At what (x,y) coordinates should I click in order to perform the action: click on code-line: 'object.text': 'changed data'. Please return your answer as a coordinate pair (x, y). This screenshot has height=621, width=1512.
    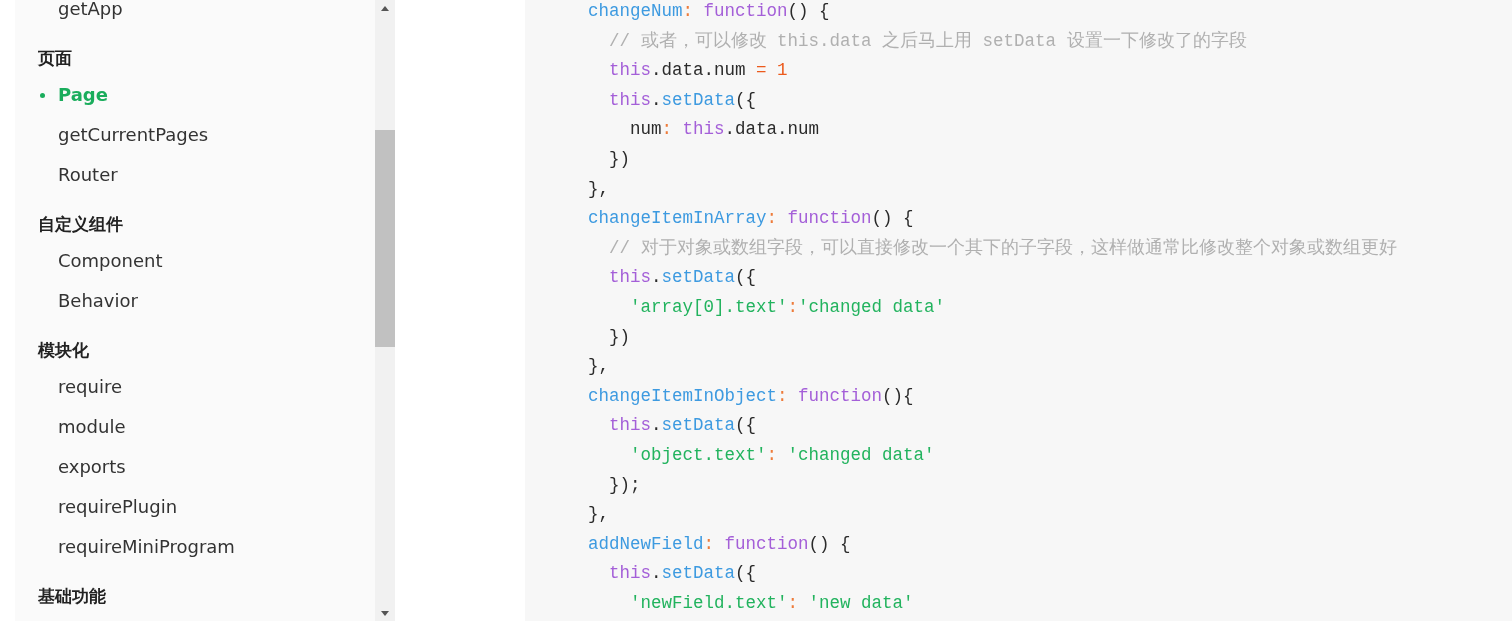
    Looking at the image, I should click on (782, 455).